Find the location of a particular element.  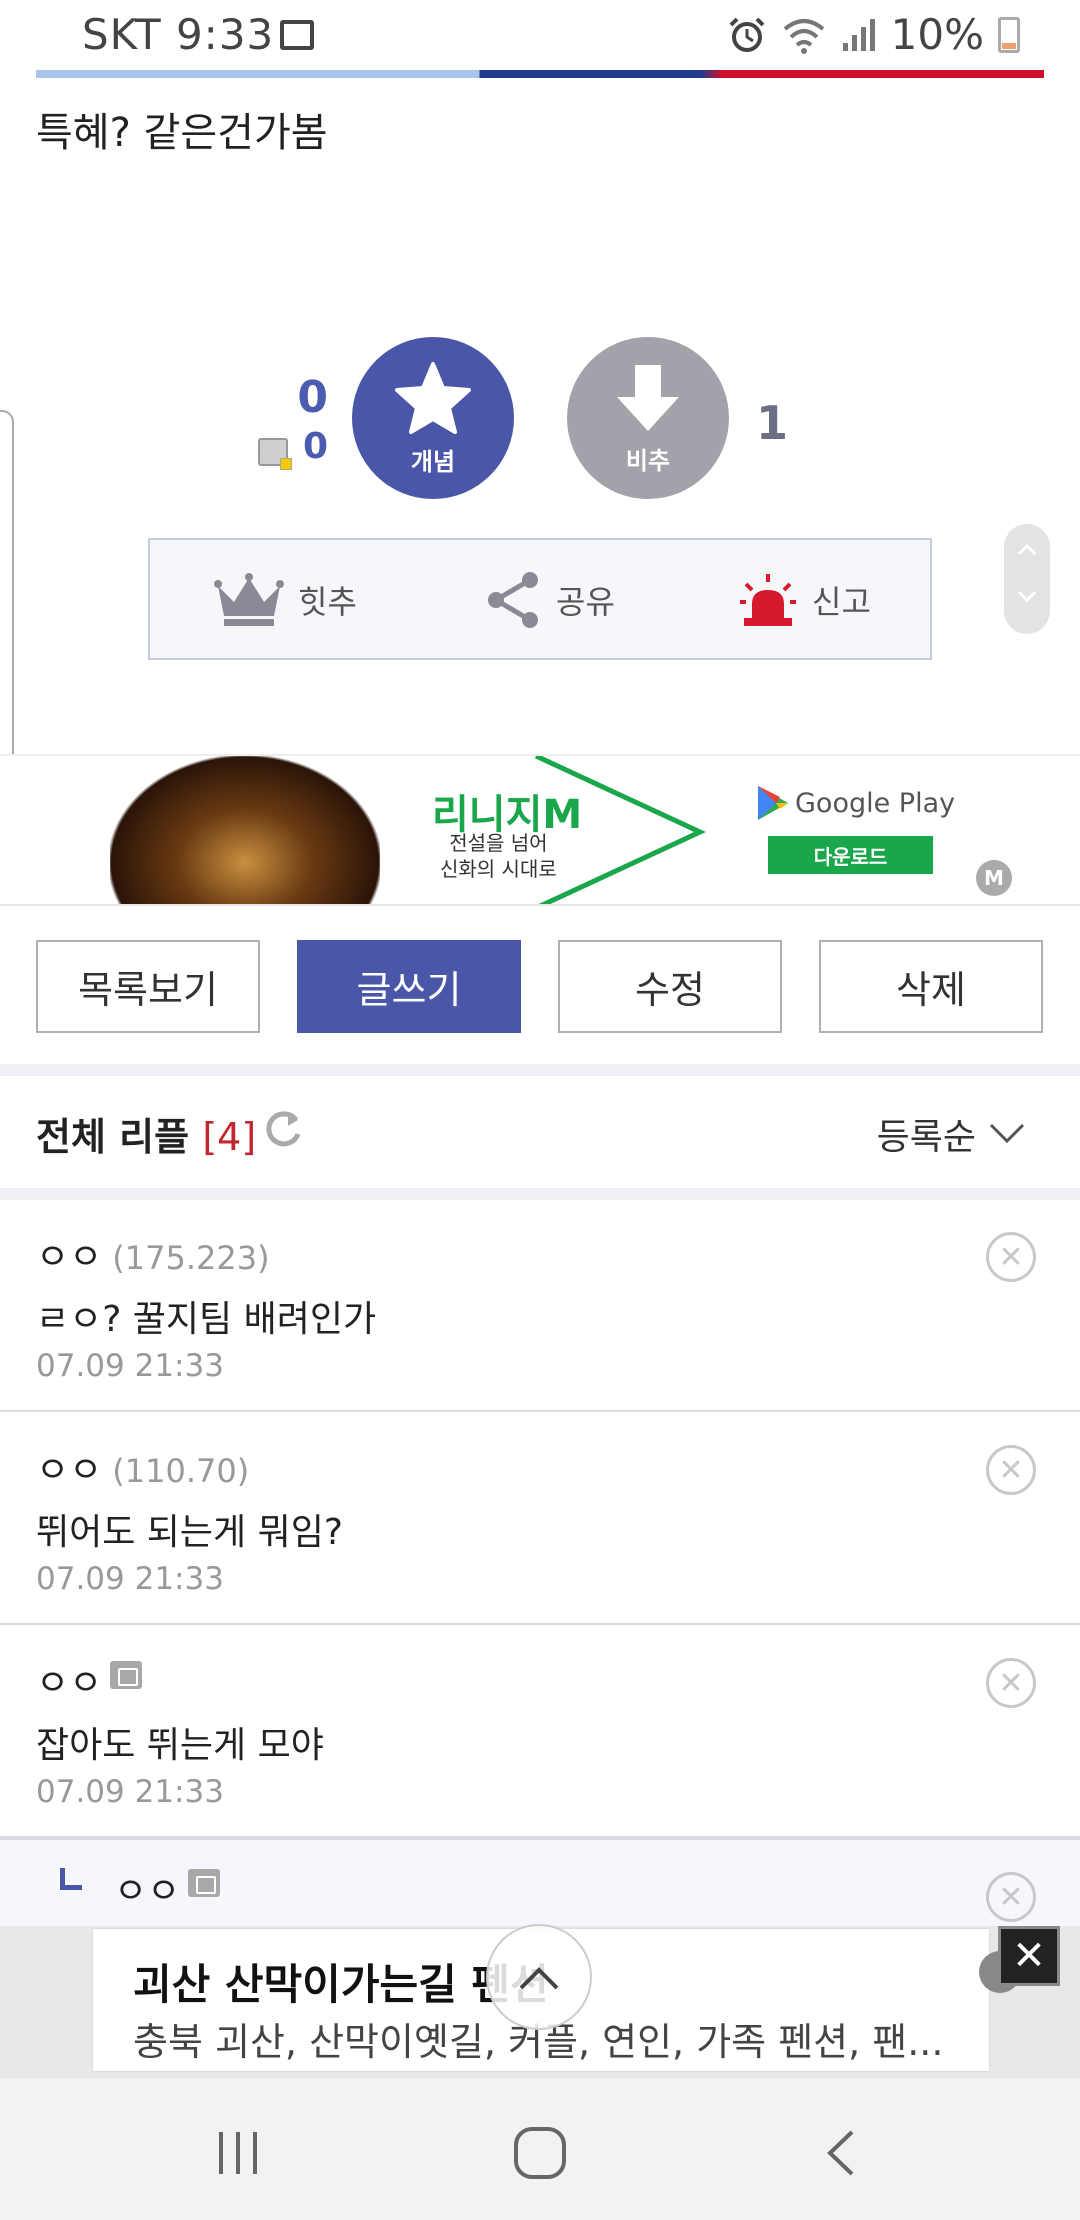

upvote-count: 0 is located at coordinates (312, 397).